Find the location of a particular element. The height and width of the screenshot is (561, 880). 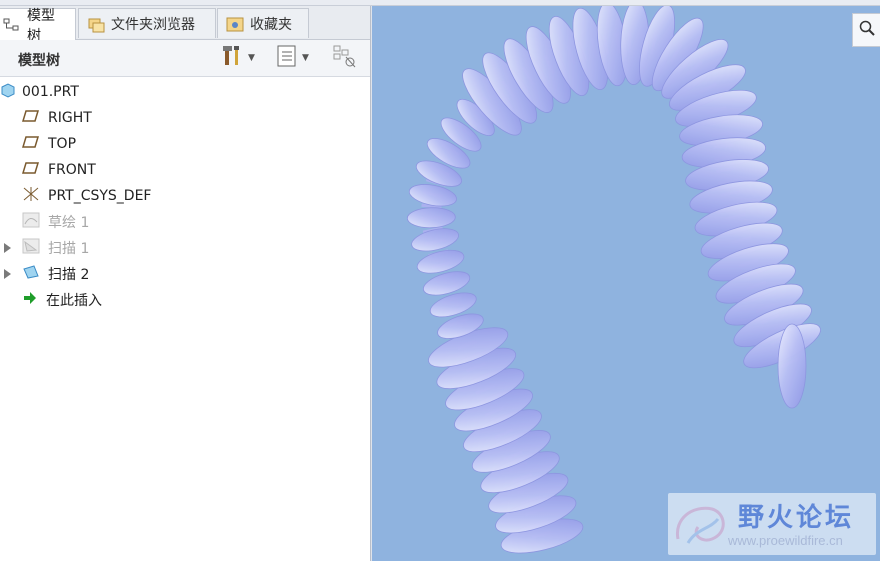

zoom-button is located at coordinates (866, 30).